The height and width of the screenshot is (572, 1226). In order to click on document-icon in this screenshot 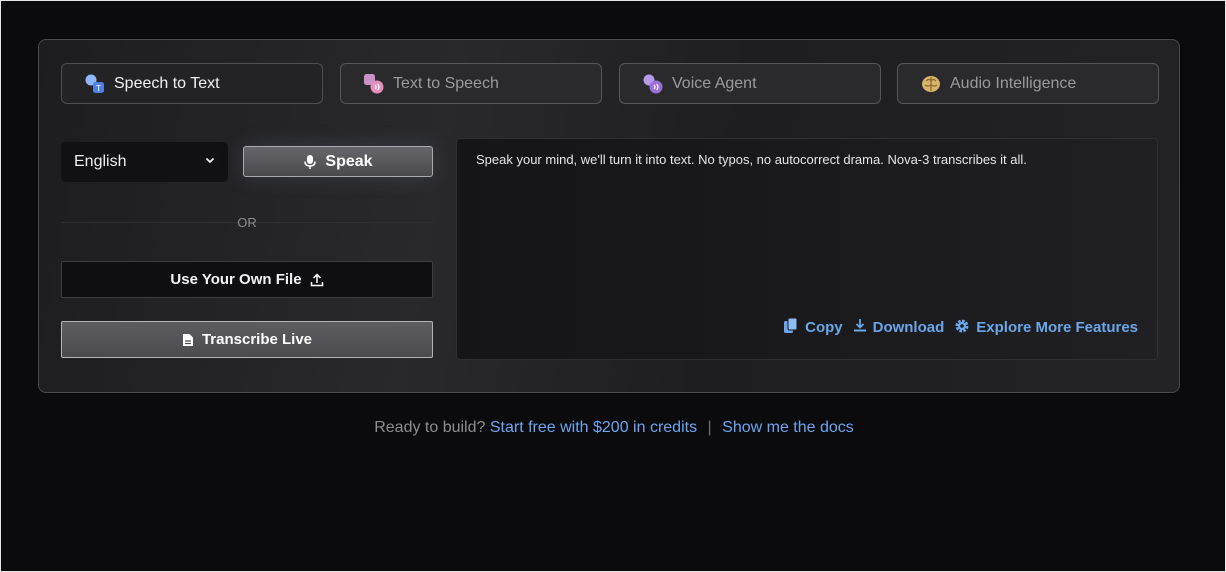, I will do `click(188, 340)`.